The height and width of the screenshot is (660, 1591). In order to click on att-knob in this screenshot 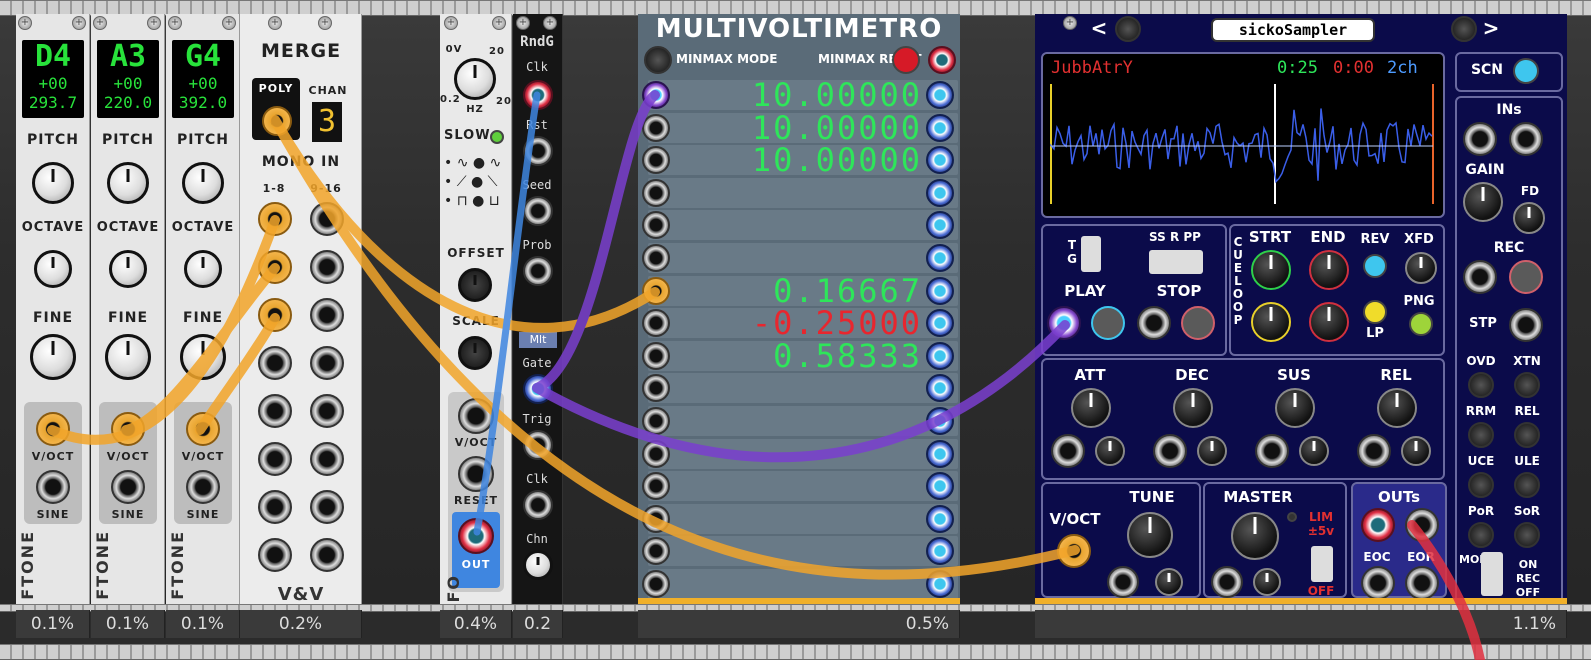, I will do `click(1091, 408)`.